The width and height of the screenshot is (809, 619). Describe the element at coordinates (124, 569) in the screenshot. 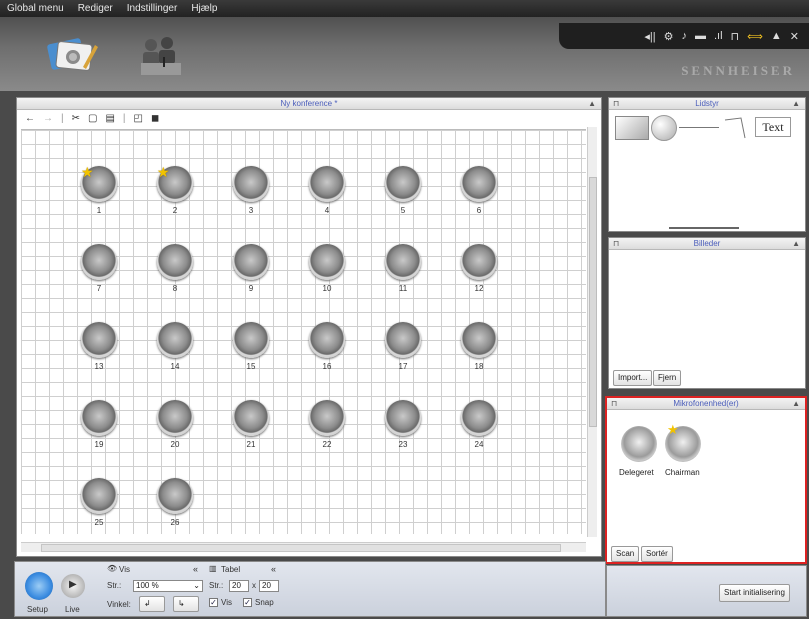

I see `vis-title: Vis` at that location.